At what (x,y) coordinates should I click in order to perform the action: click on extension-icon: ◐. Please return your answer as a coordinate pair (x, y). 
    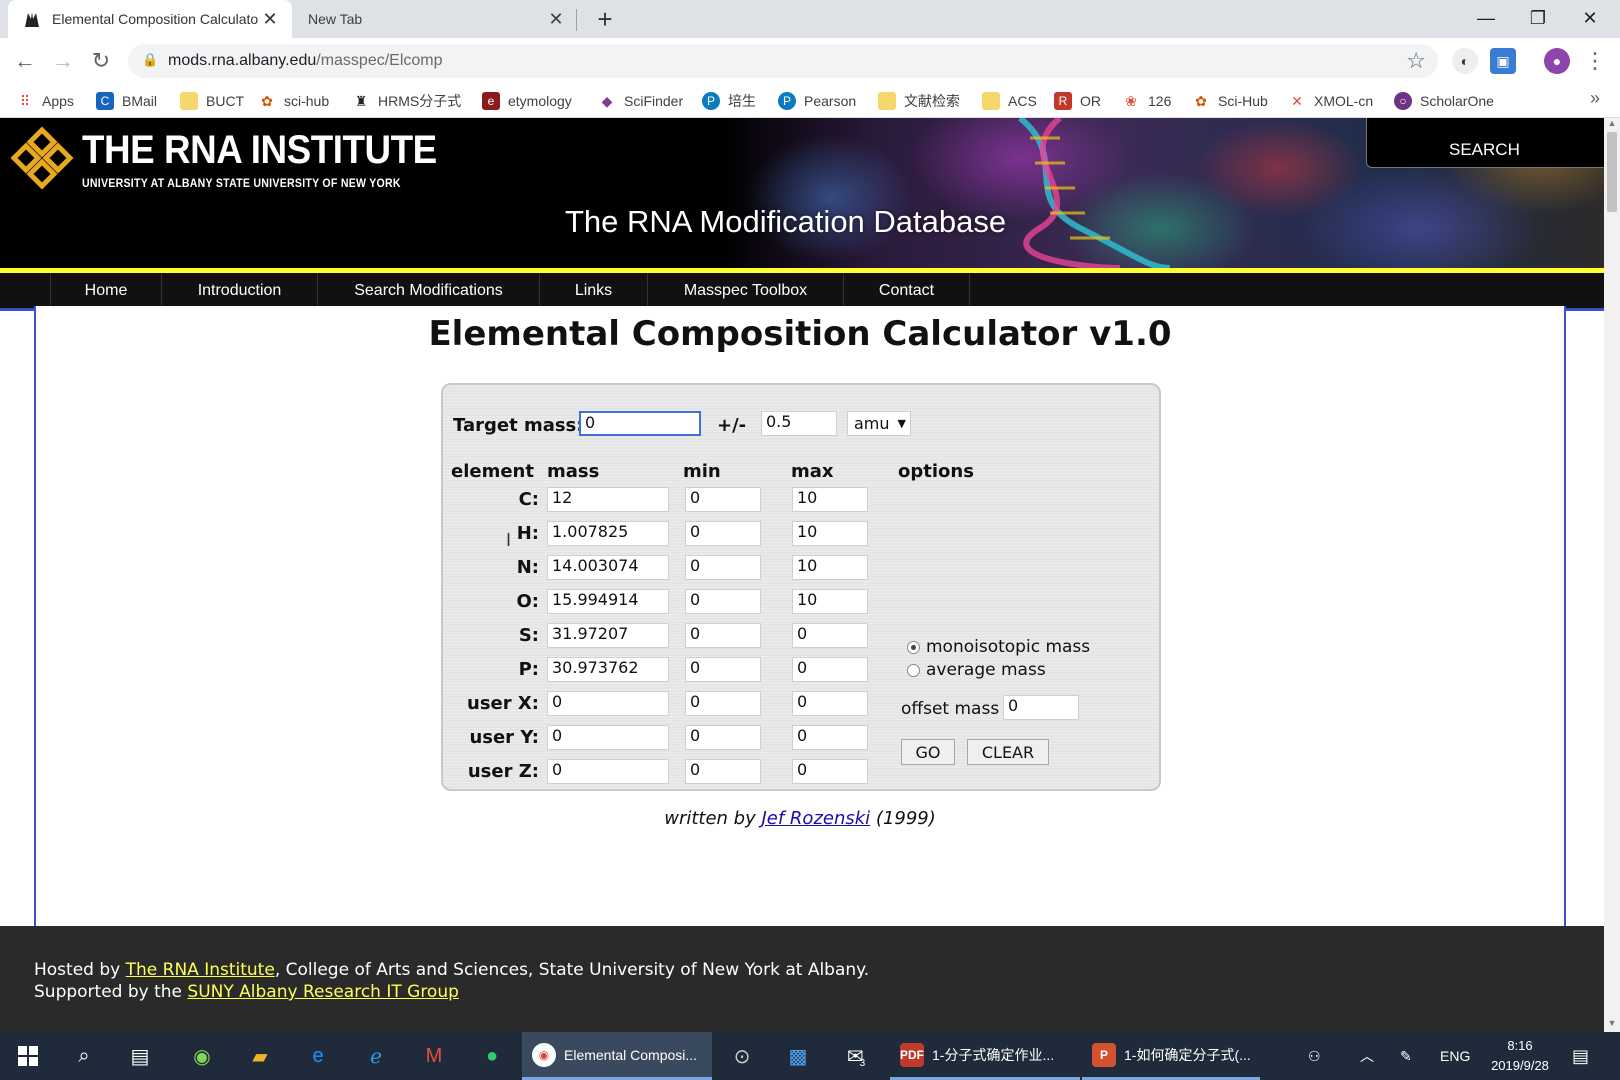
    Looking at the image, I should click on (1465, 61).